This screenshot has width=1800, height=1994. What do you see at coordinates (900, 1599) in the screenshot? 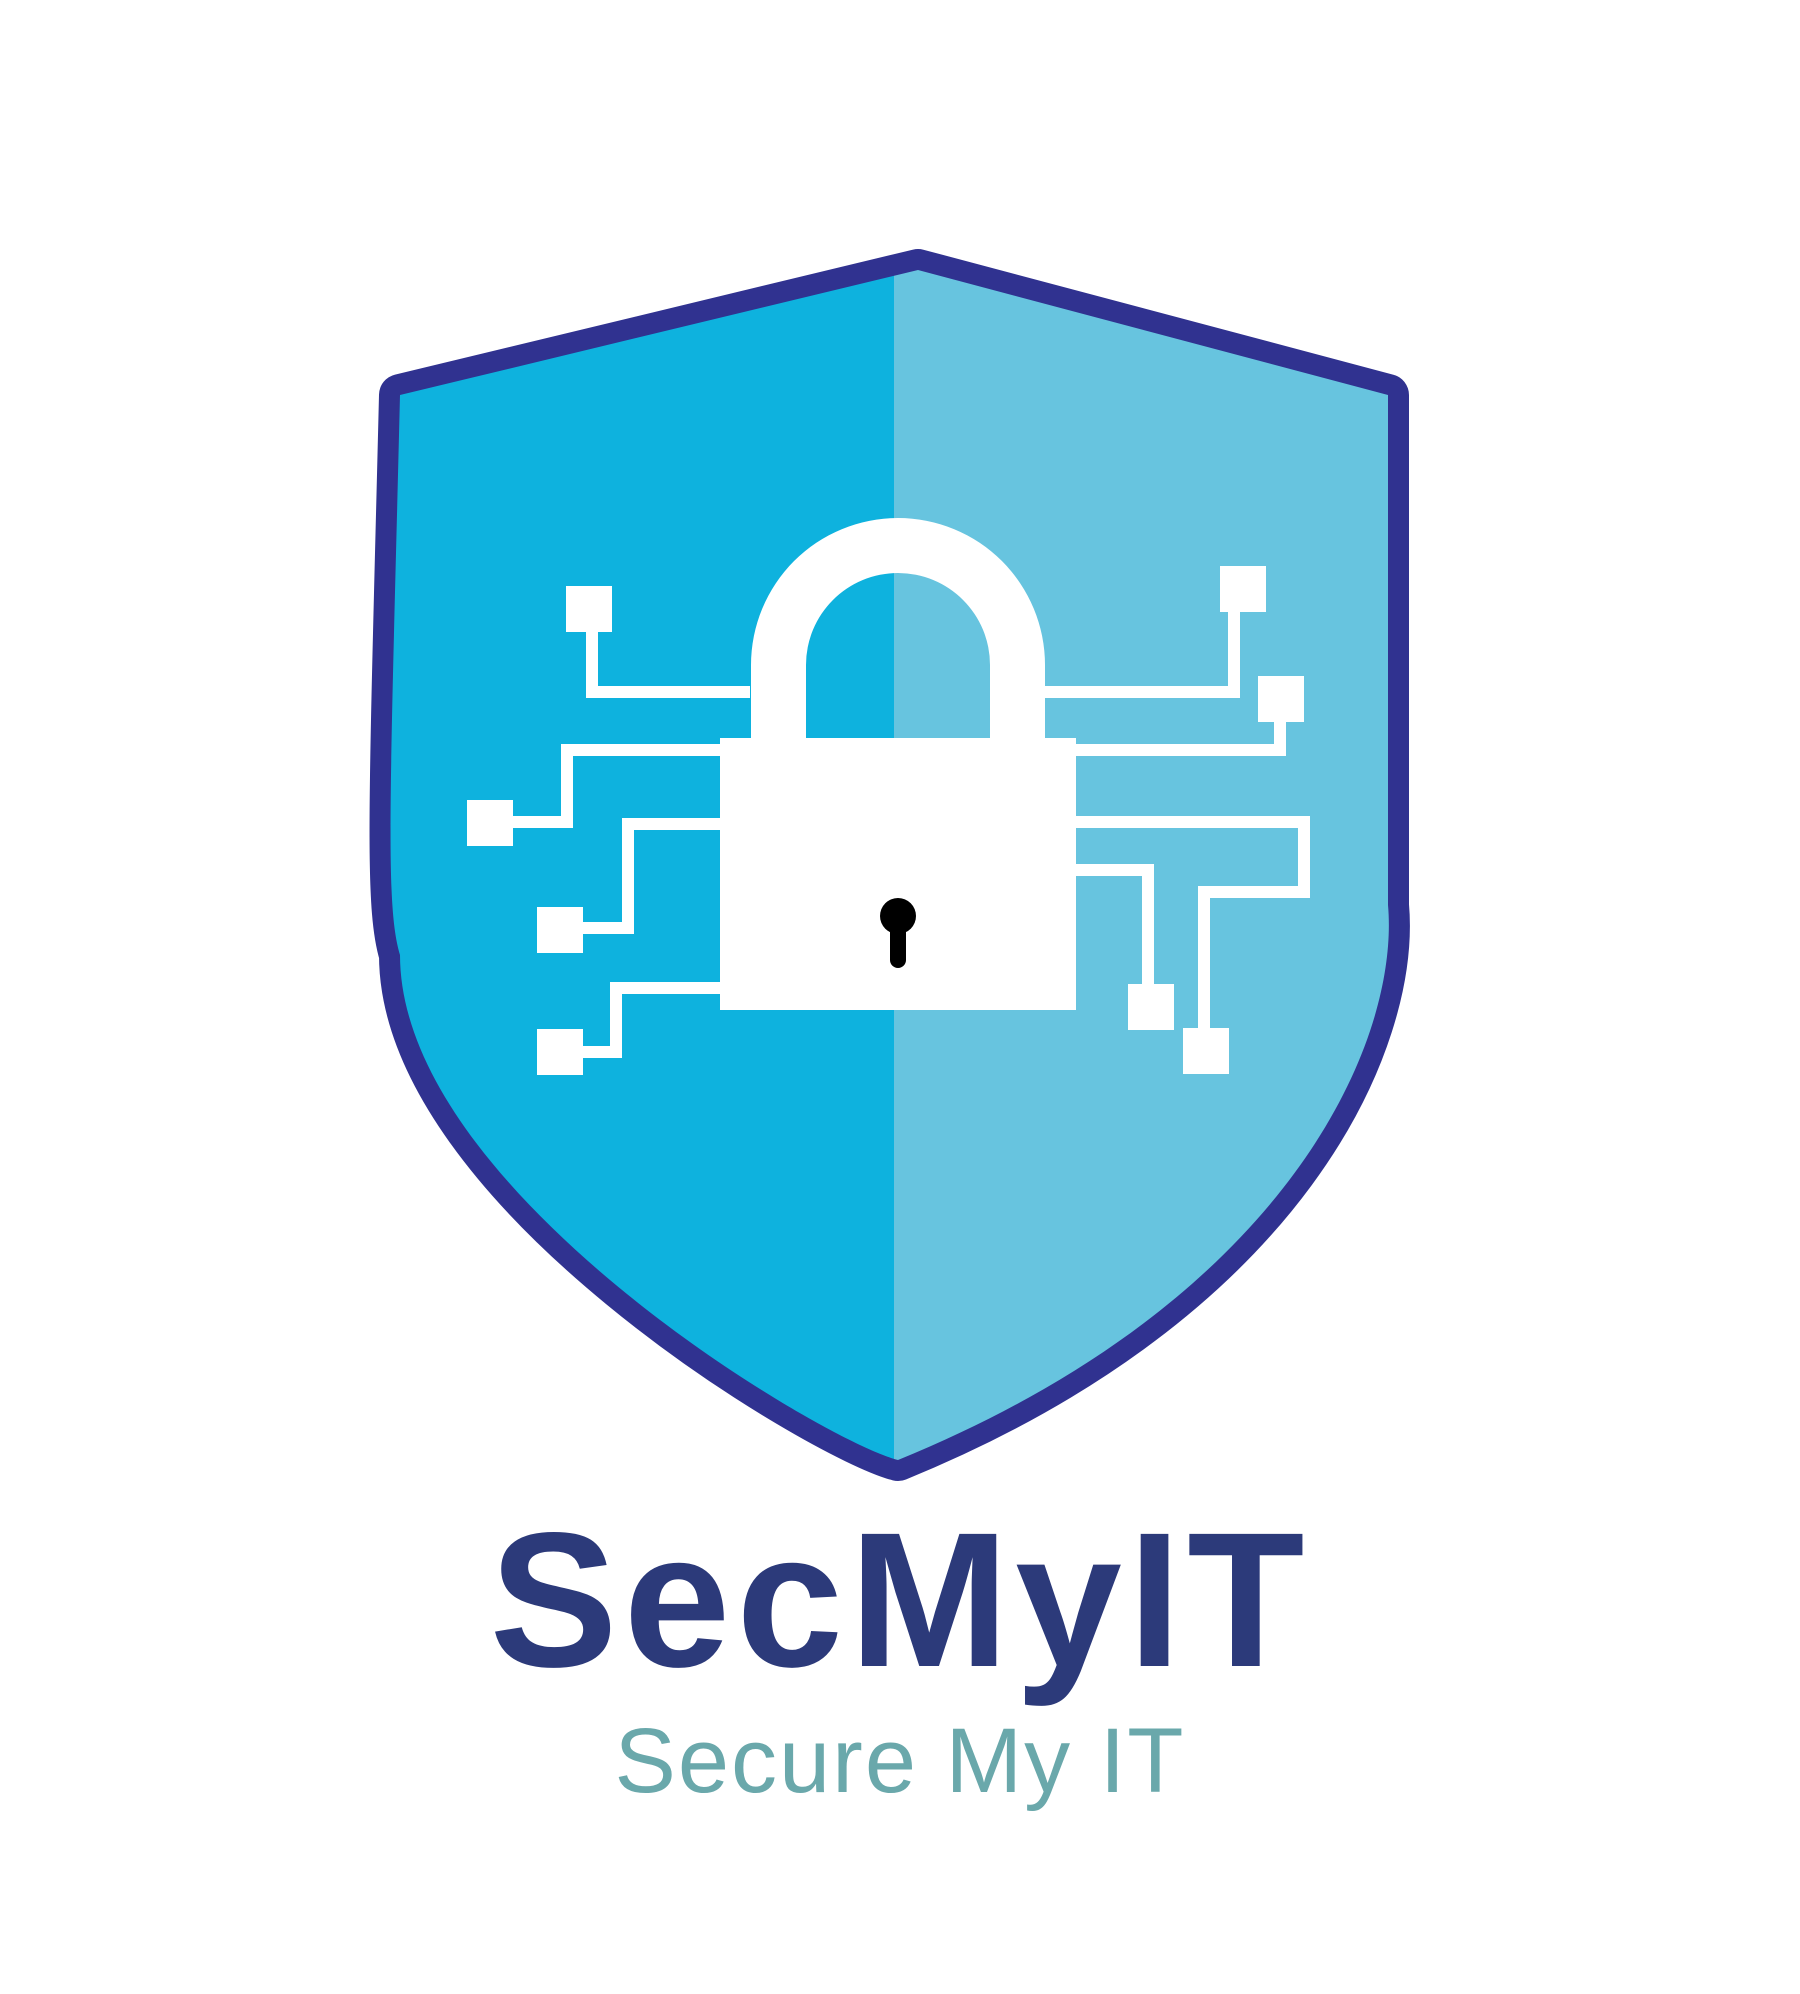
I see `brand-name: SecMyIT` at bounding box center [900, 1599].